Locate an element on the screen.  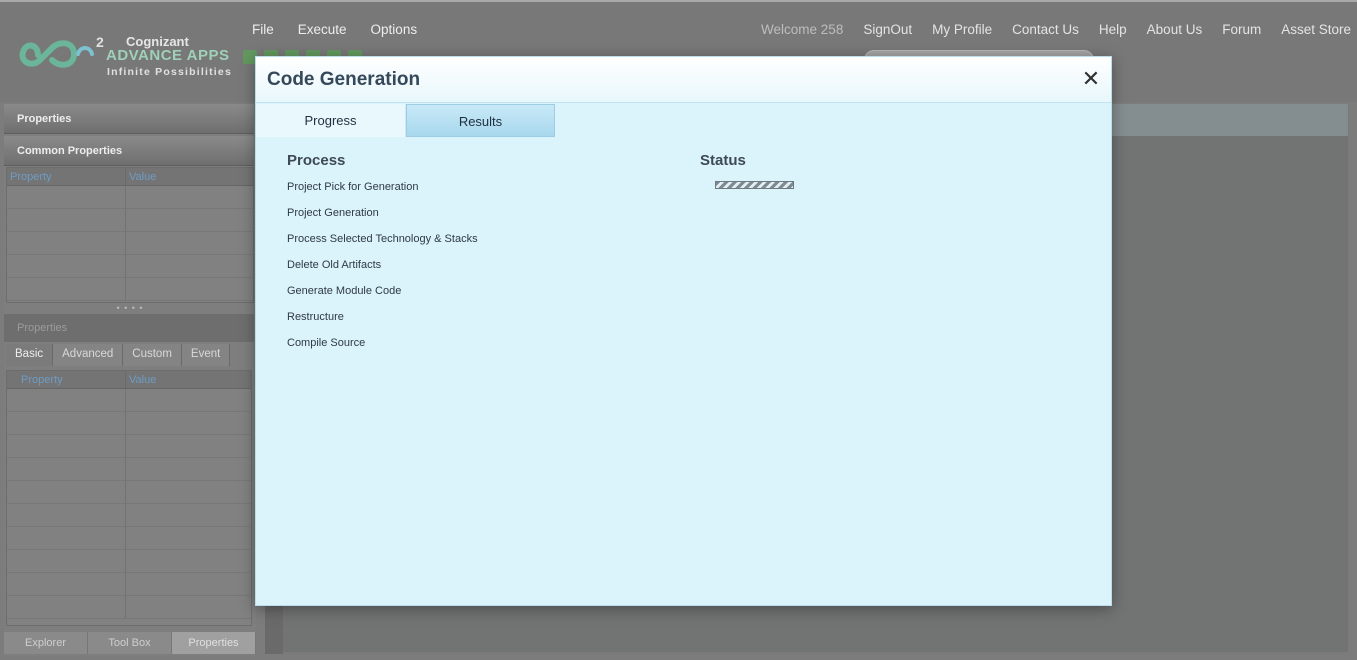
asset-store-link: Asset Store is located at coordinates (1316, 29).